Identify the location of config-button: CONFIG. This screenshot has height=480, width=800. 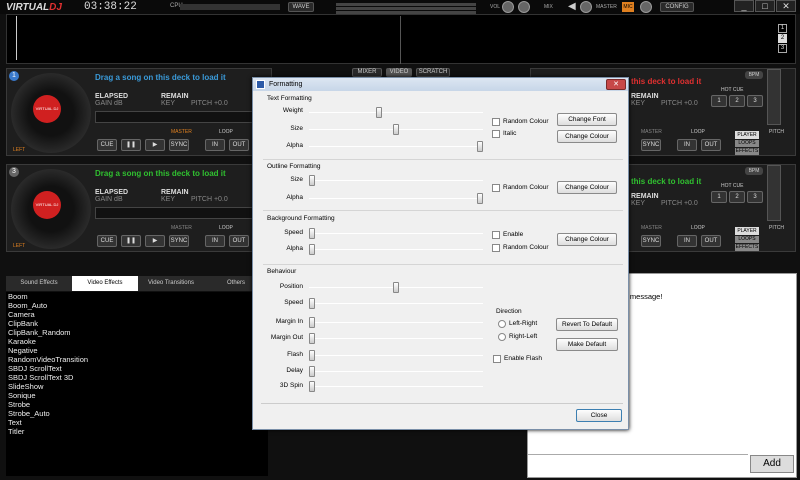
(677, 7).